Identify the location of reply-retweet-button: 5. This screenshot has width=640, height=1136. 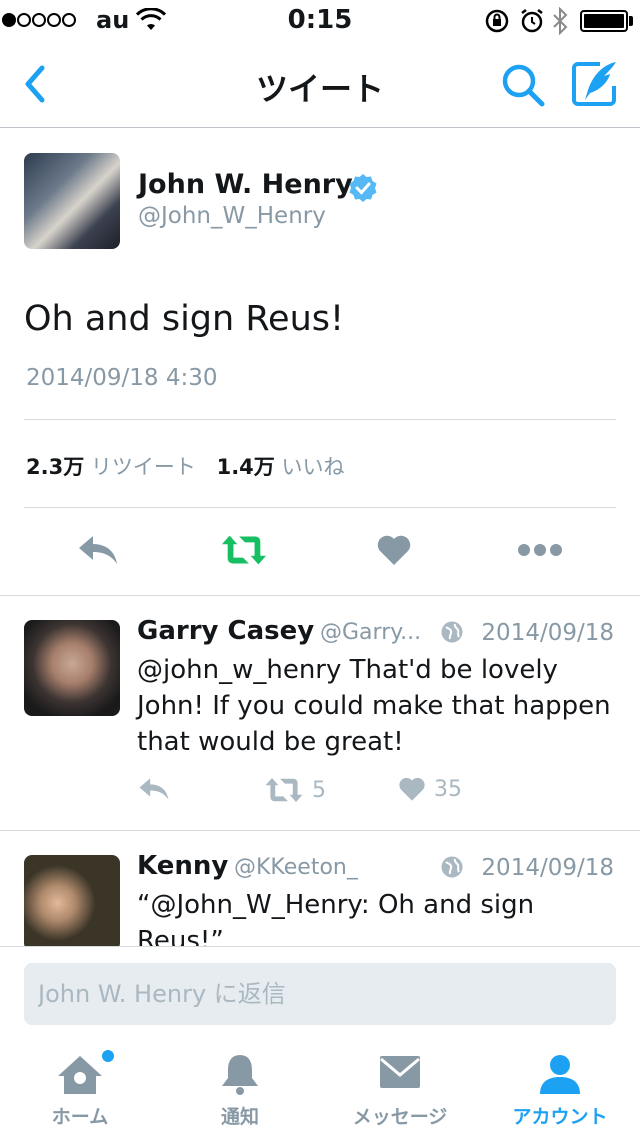
(295, 790).